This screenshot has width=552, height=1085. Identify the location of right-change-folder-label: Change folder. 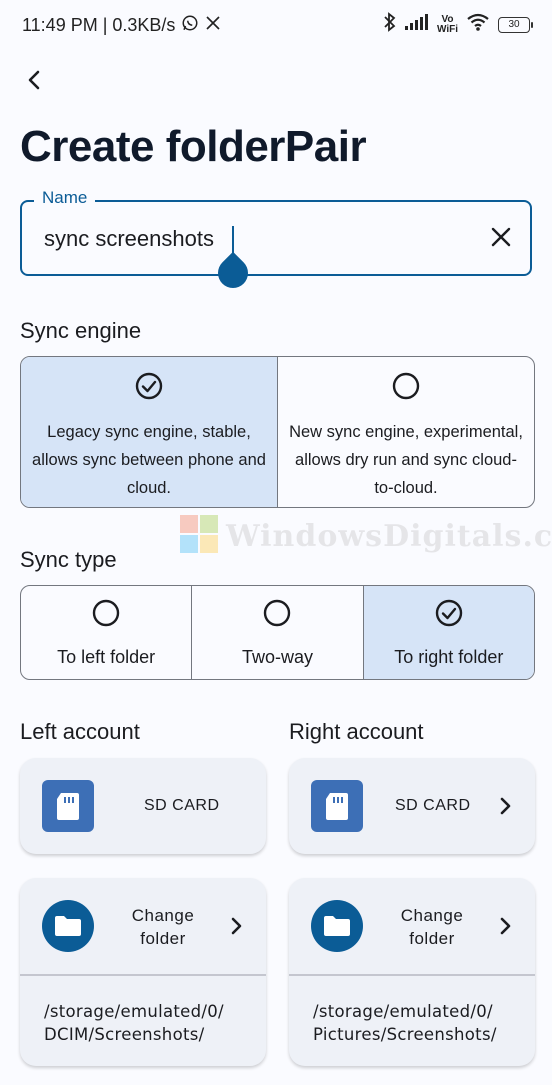
(432, 927).